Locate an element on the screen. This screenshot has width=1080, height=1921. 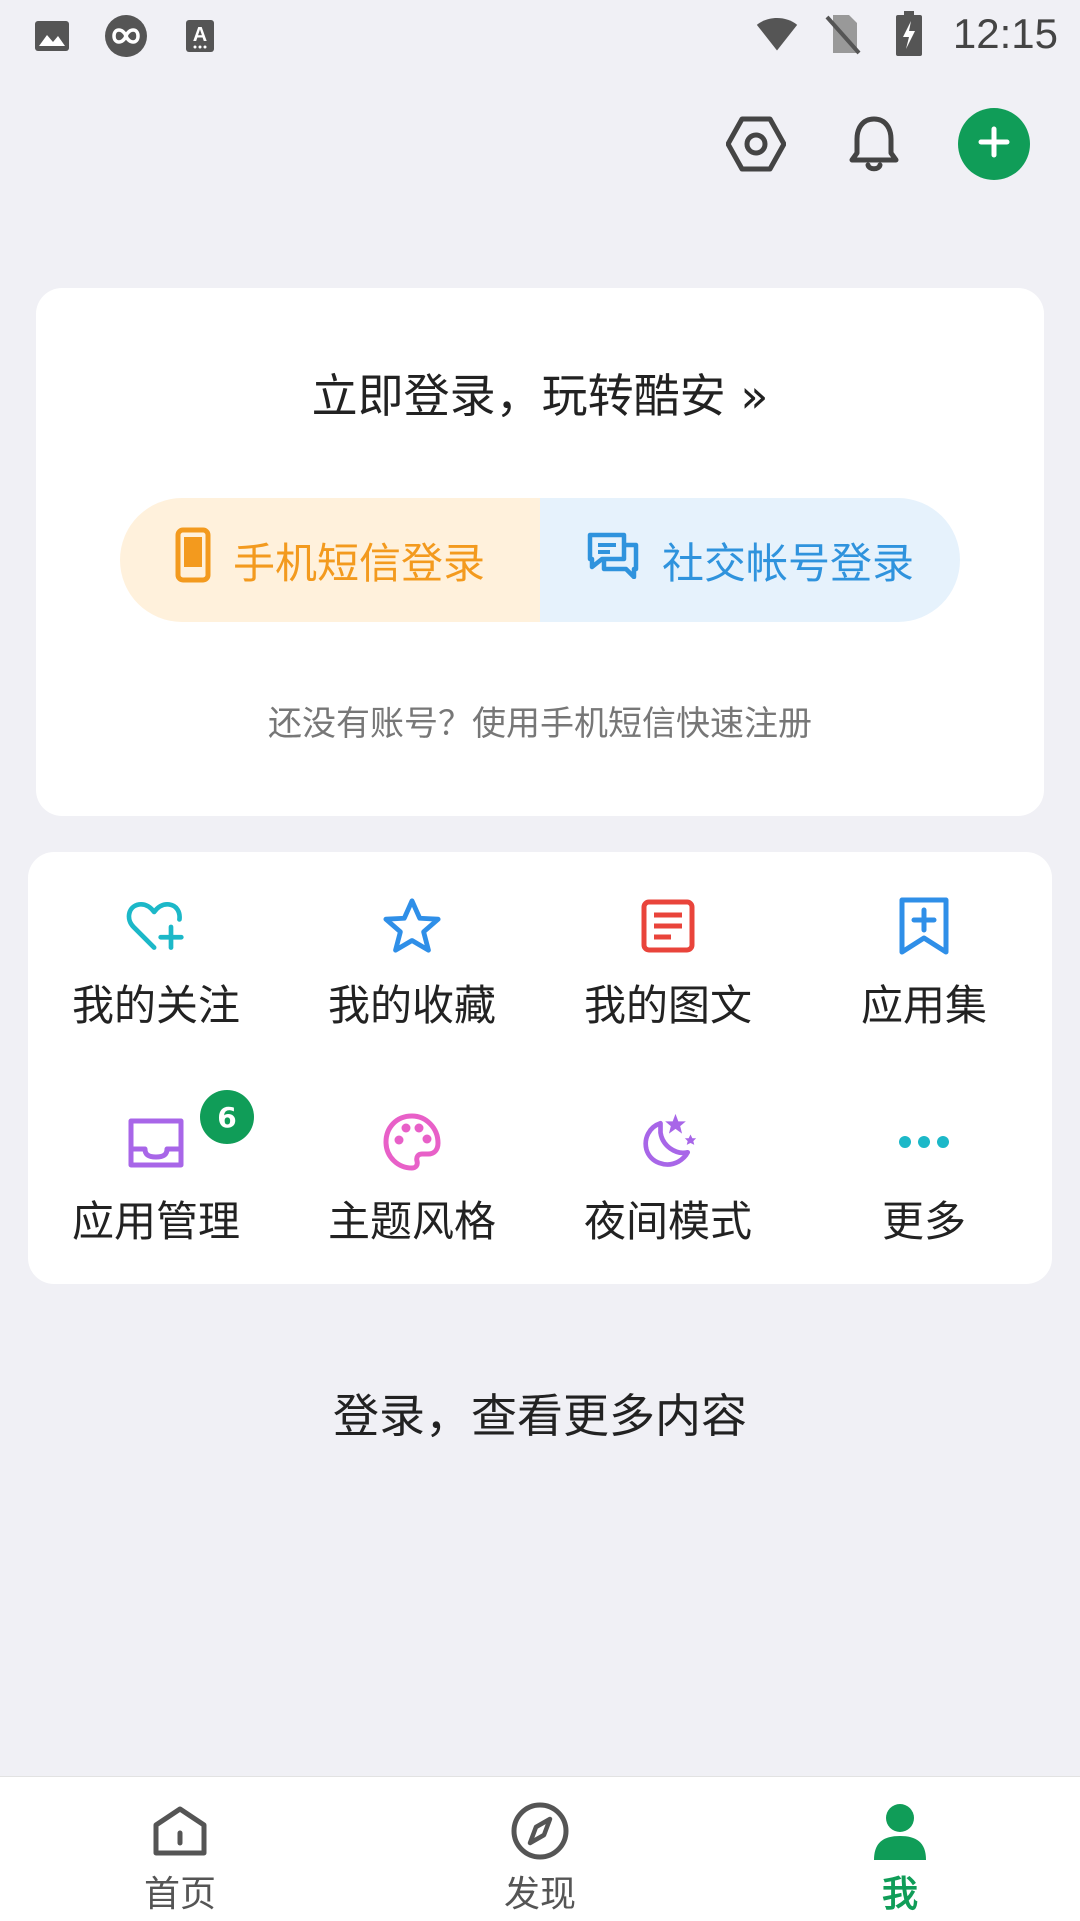
more-dots-icon is located at coordinates (924, 1142).